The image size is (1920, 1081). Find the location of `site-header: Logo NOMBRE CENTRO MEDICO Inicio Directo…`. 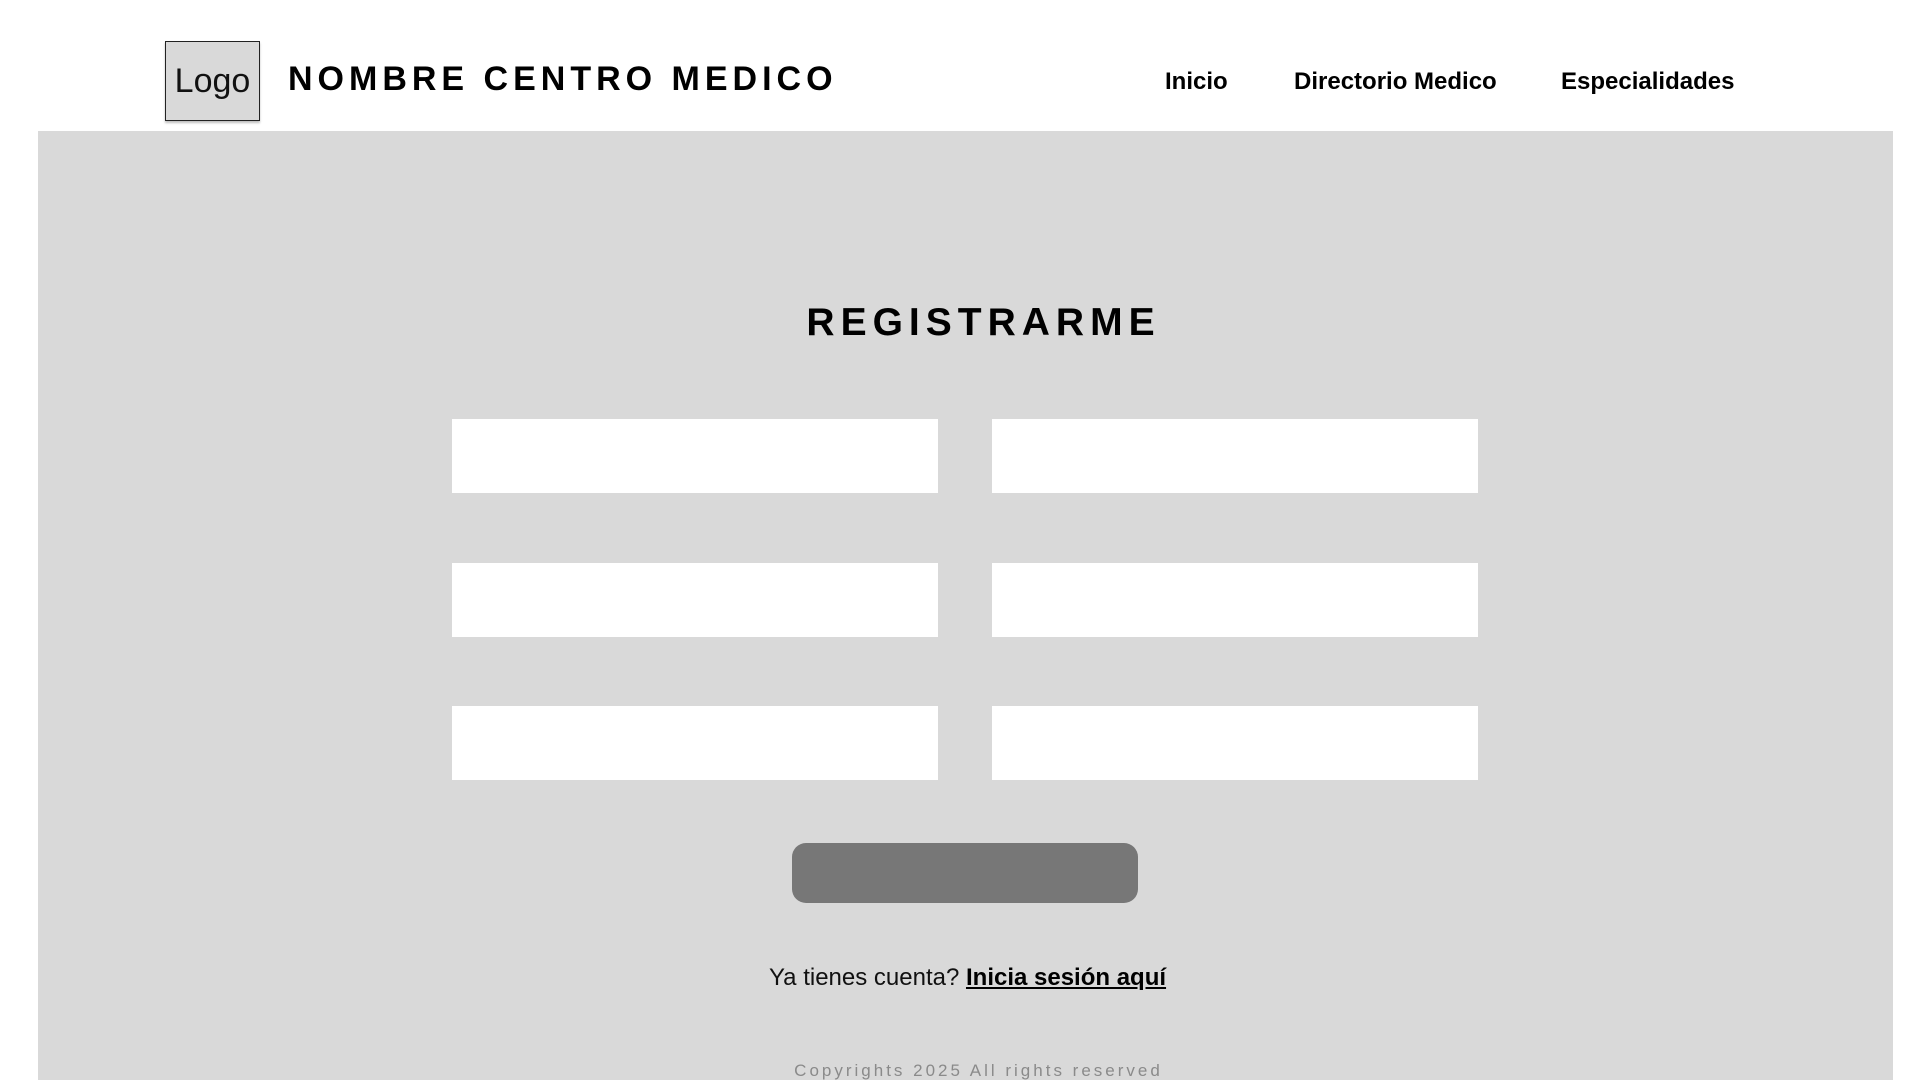

site-header: Logo NOMBRE CENTRO MEDICO Inicio Directo… is located at coordinates (960, 65).